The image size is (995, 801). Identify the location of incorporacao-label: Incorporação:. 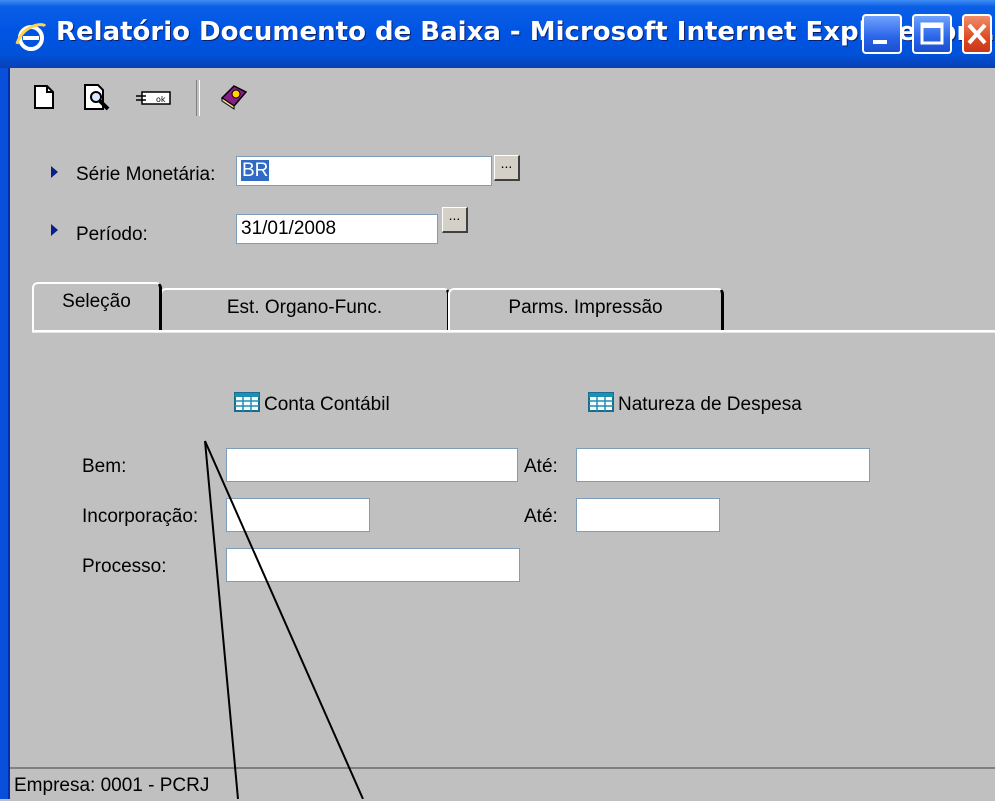
(140, 516).